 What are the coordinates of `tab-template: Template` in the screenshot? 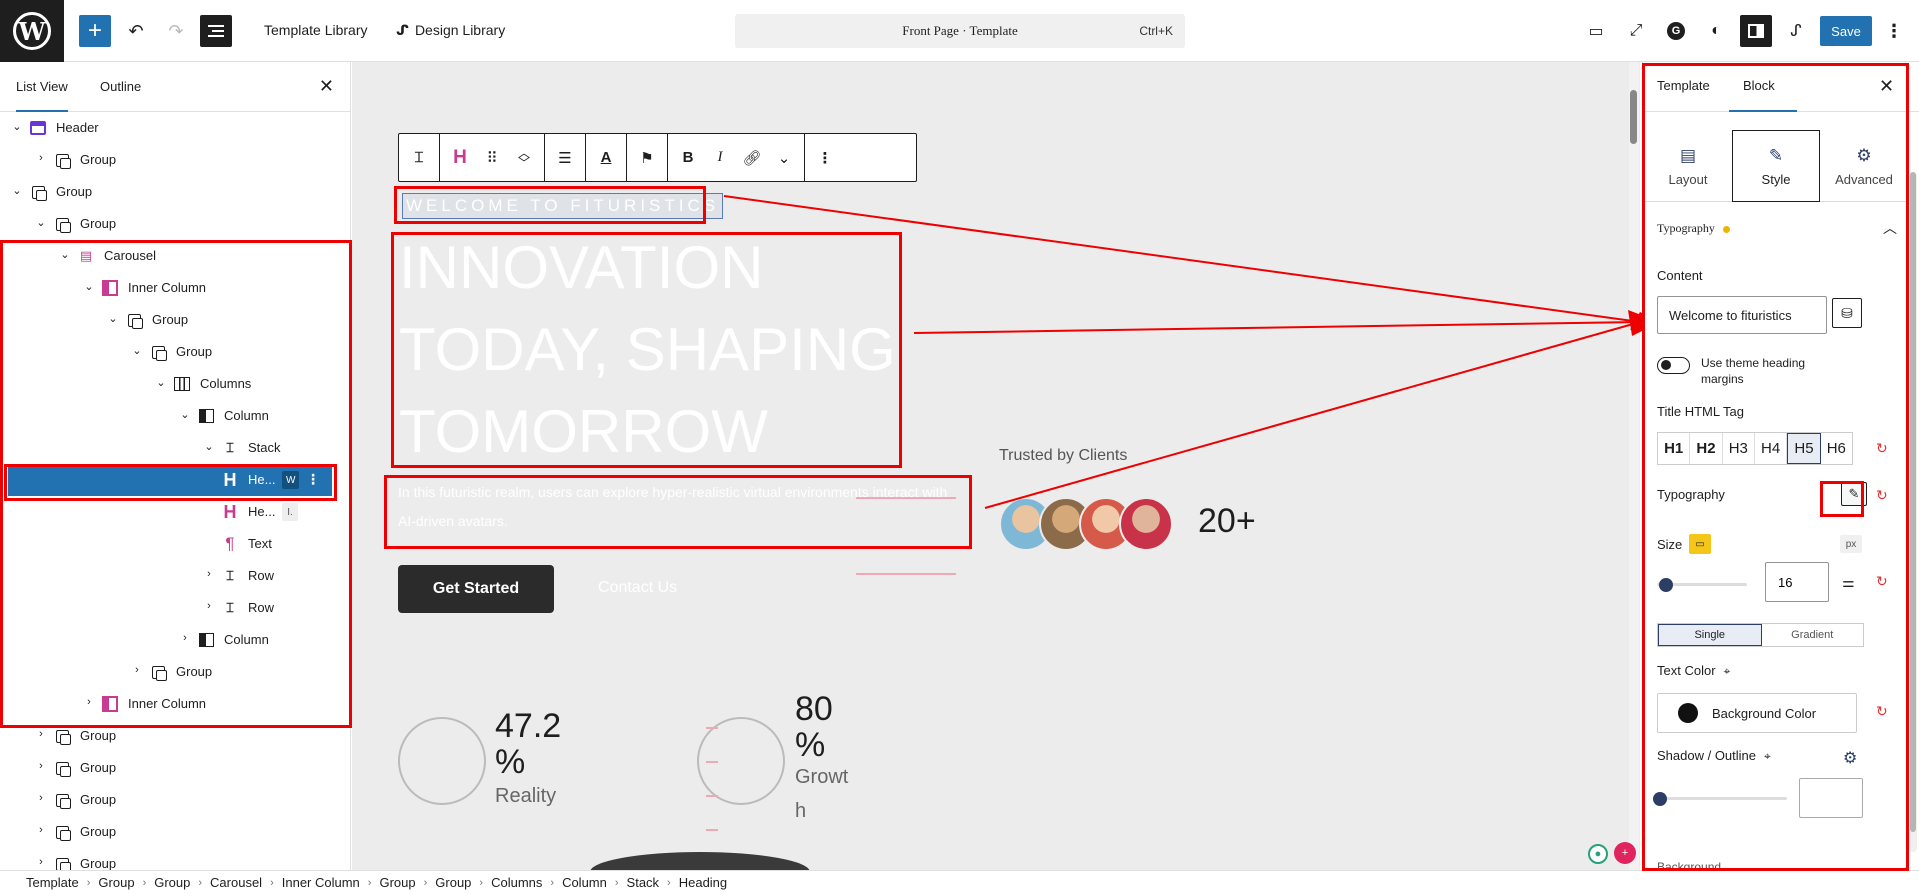 It's located at (1683, 85).